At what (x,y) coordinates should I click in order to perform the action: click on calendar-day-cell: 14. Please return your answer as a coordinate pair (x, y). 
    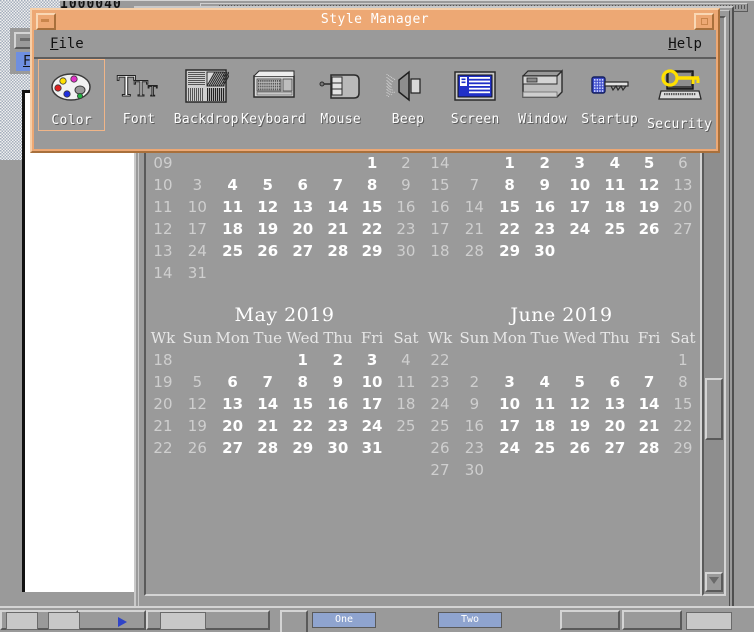
    Looking at the image, I should click on (649, 404).